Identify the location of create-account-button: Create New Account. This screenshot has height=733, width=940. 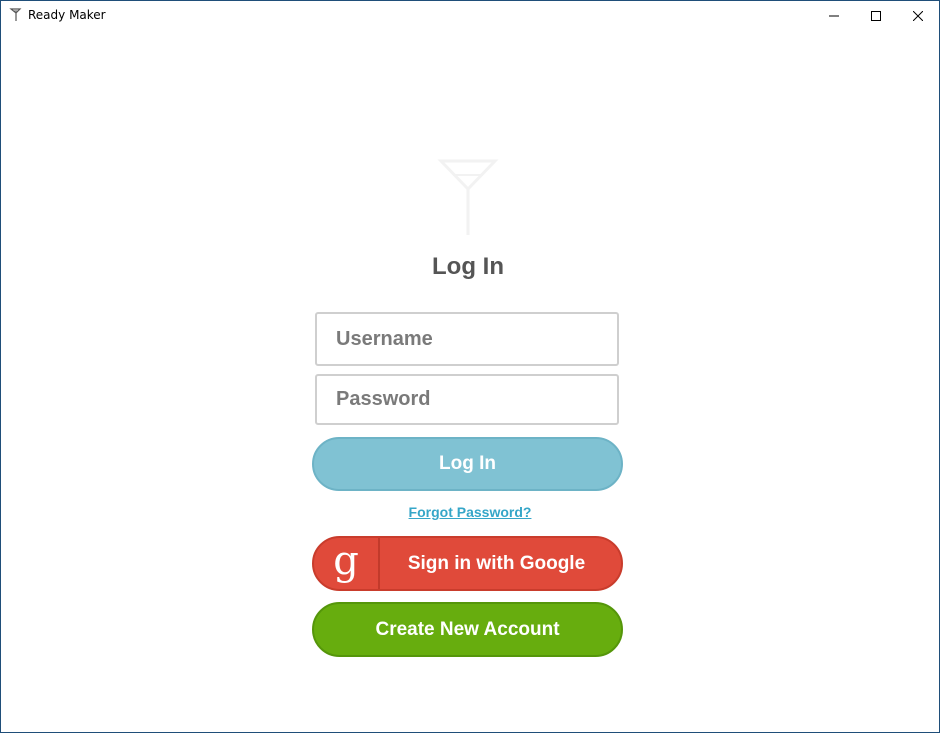
(467, 629).